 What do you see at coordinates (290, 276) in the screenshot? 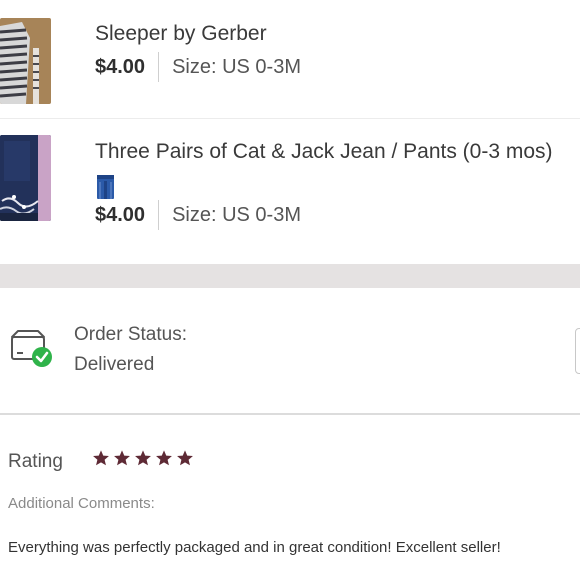
I see `section-separator` at bounding box center [290, 276].